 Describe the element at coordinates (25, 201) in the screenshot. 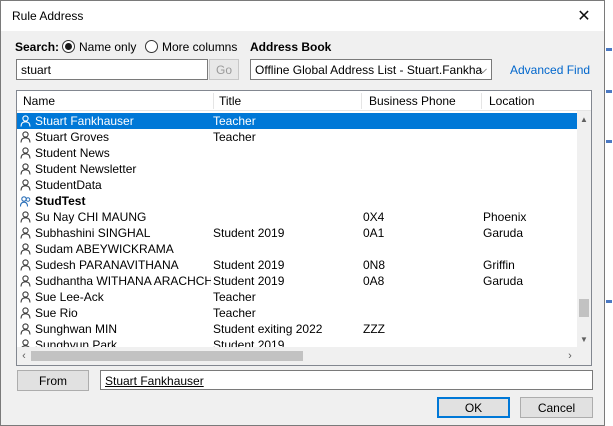

I see `group-icon` at that location.